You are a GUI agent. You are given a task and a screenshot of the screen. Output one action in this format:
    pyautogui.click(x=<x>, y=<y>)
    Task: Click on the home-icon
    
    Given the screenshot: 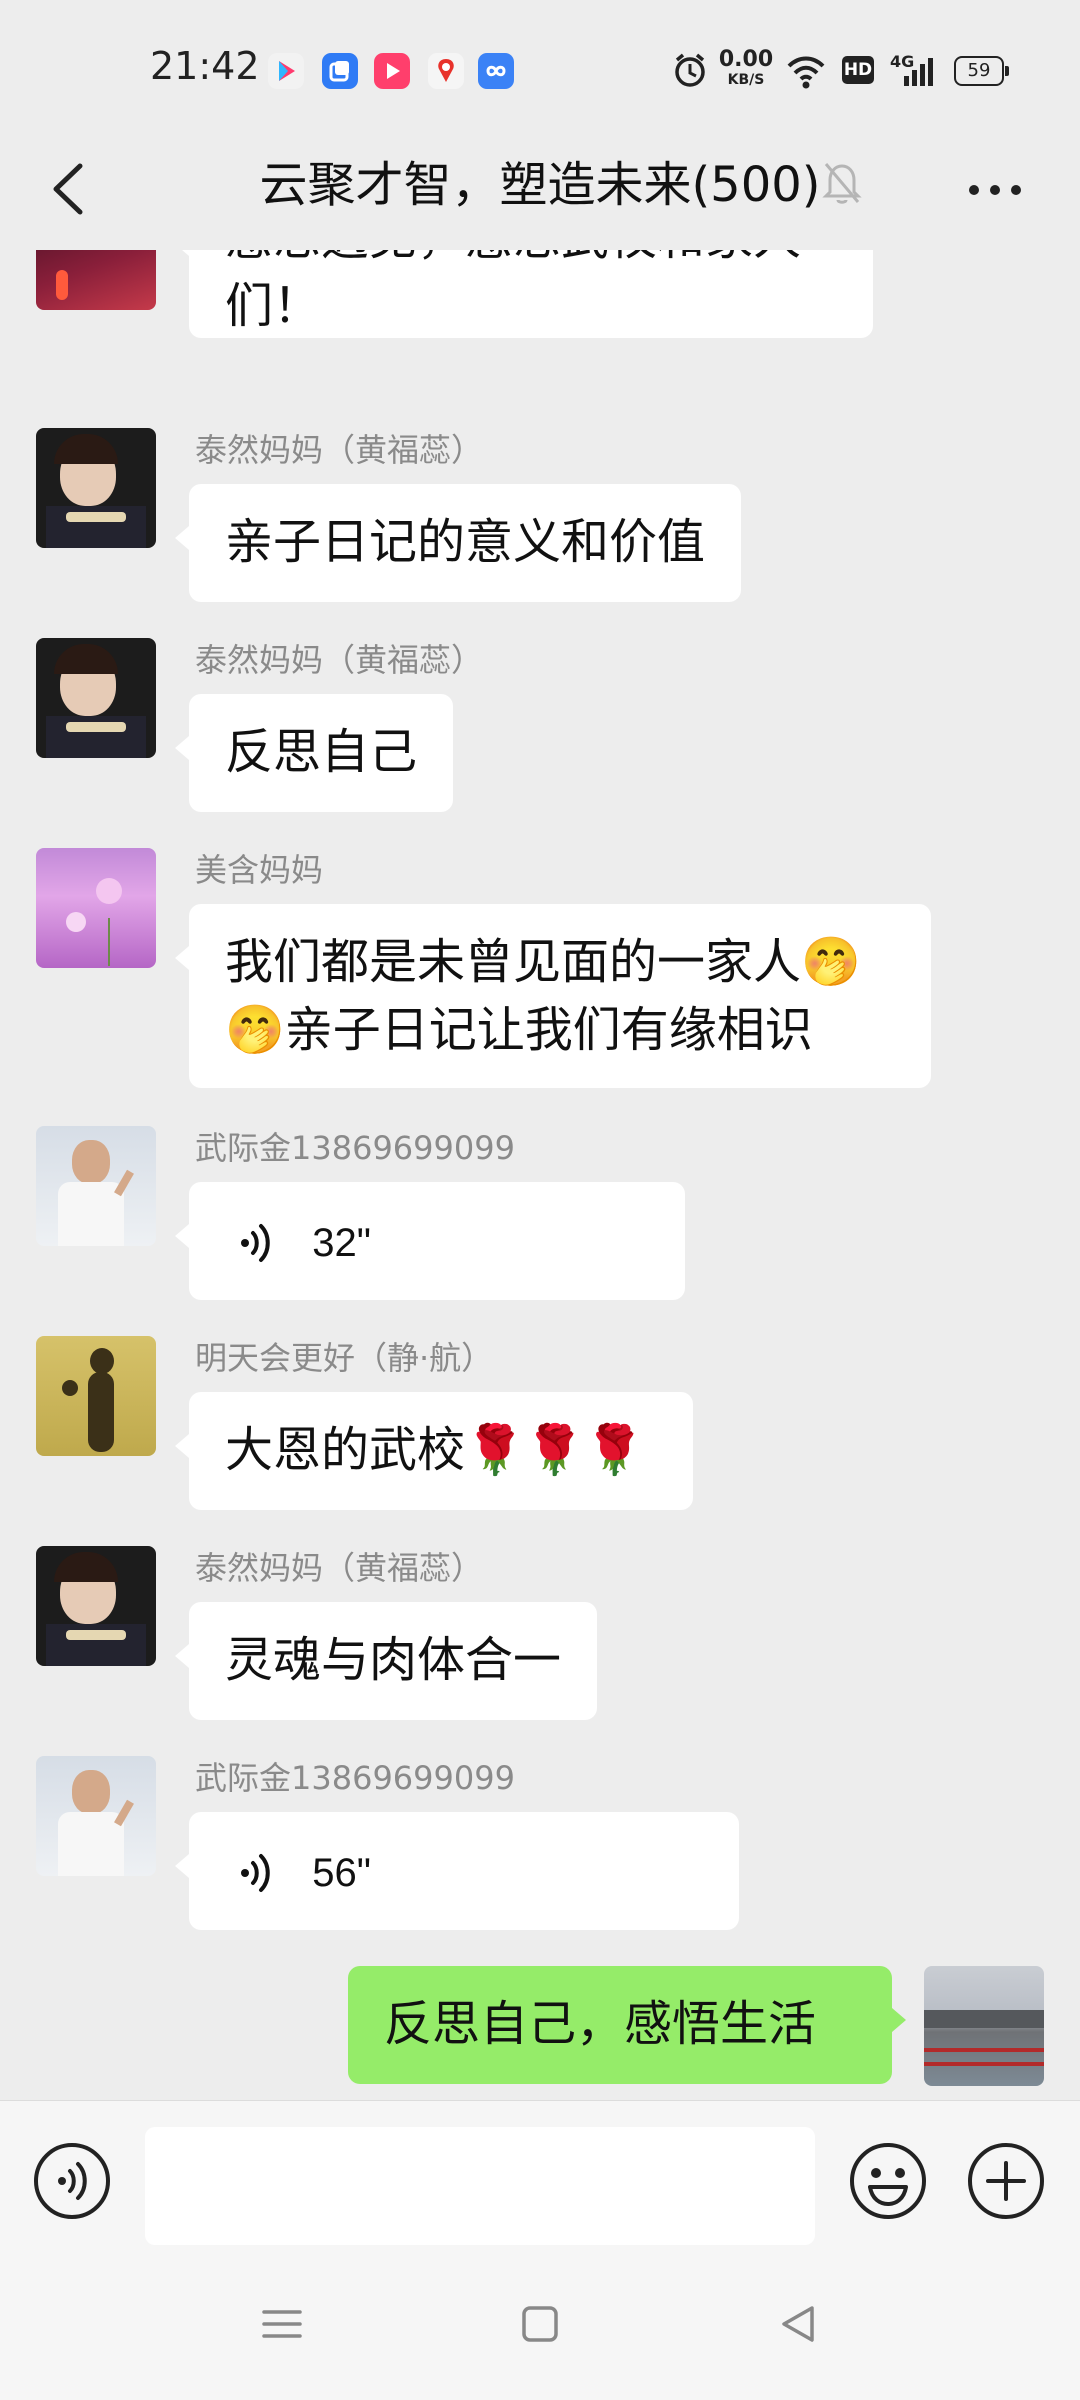 What is the action you would take?
    pyautogui.click(x=540, y=2324)
    